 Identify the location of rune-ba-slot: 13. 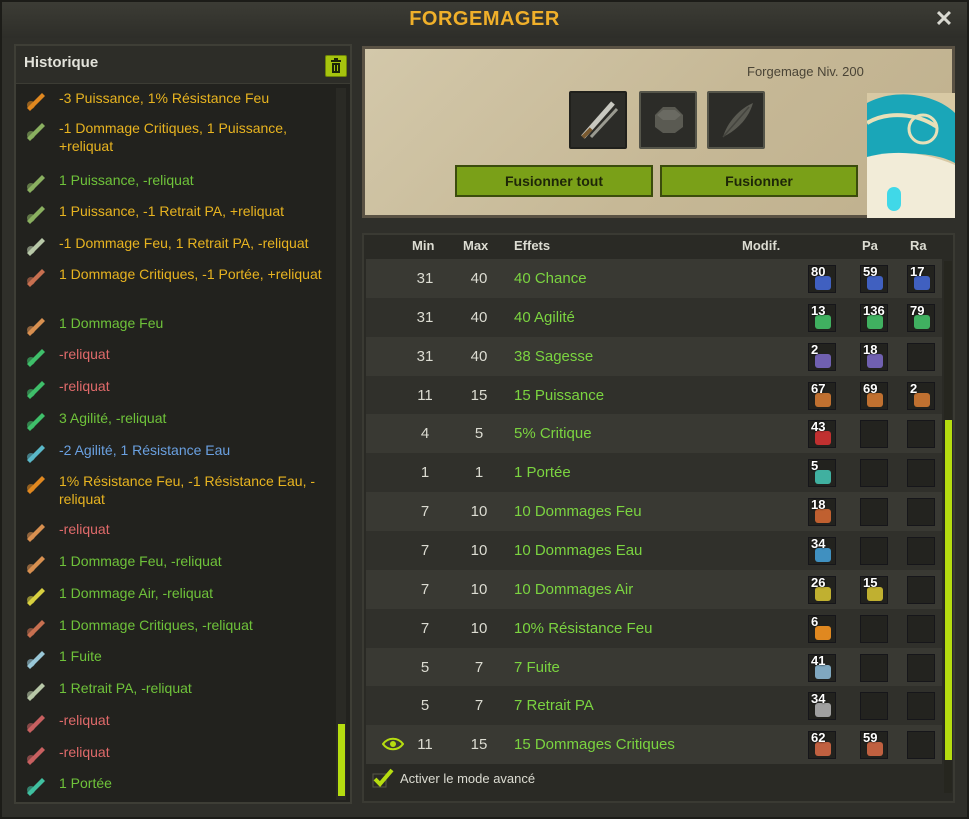
(822, 317).